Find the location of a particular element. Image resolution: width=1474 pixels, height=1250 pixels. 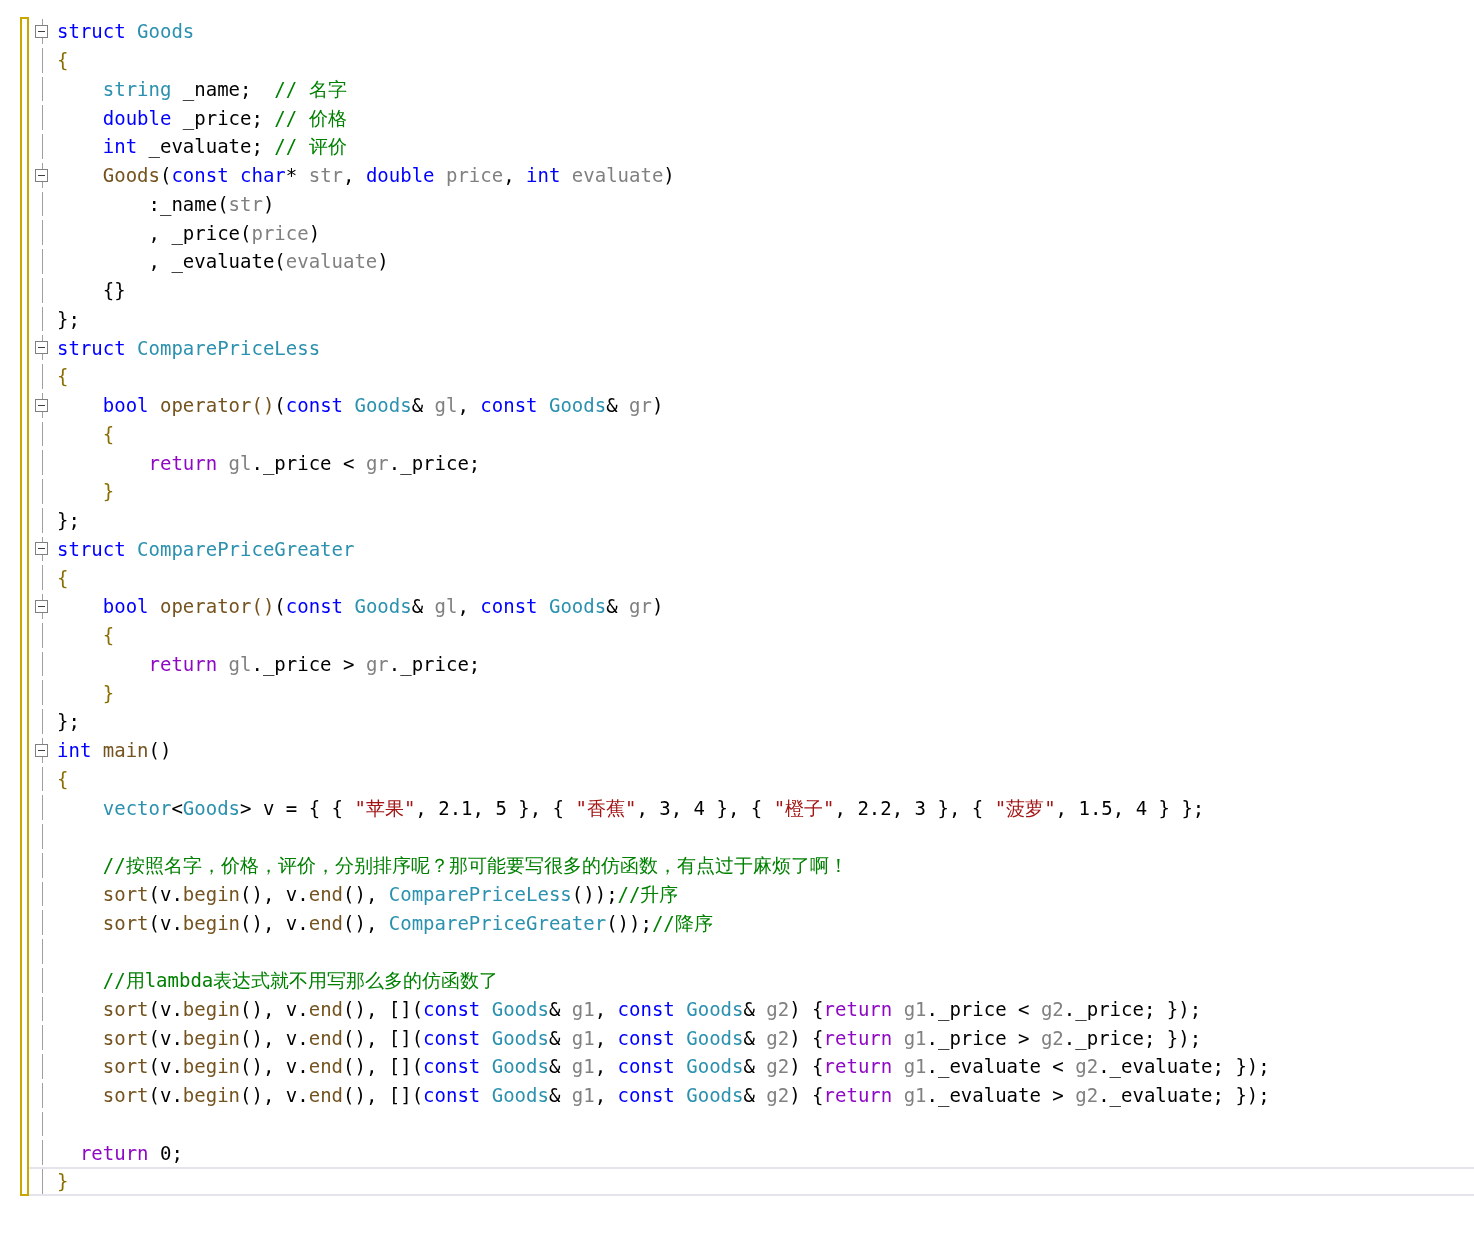

code-line: Goods(const char* str, double price, int evaluate) is located at coordinates (388, 176).